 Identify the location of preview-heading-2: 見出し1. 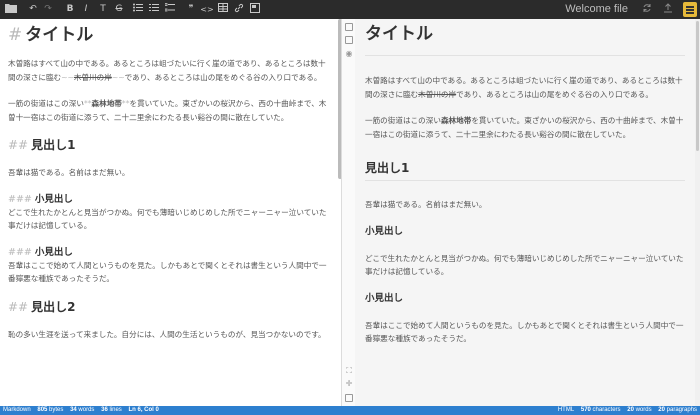
(525, 167).